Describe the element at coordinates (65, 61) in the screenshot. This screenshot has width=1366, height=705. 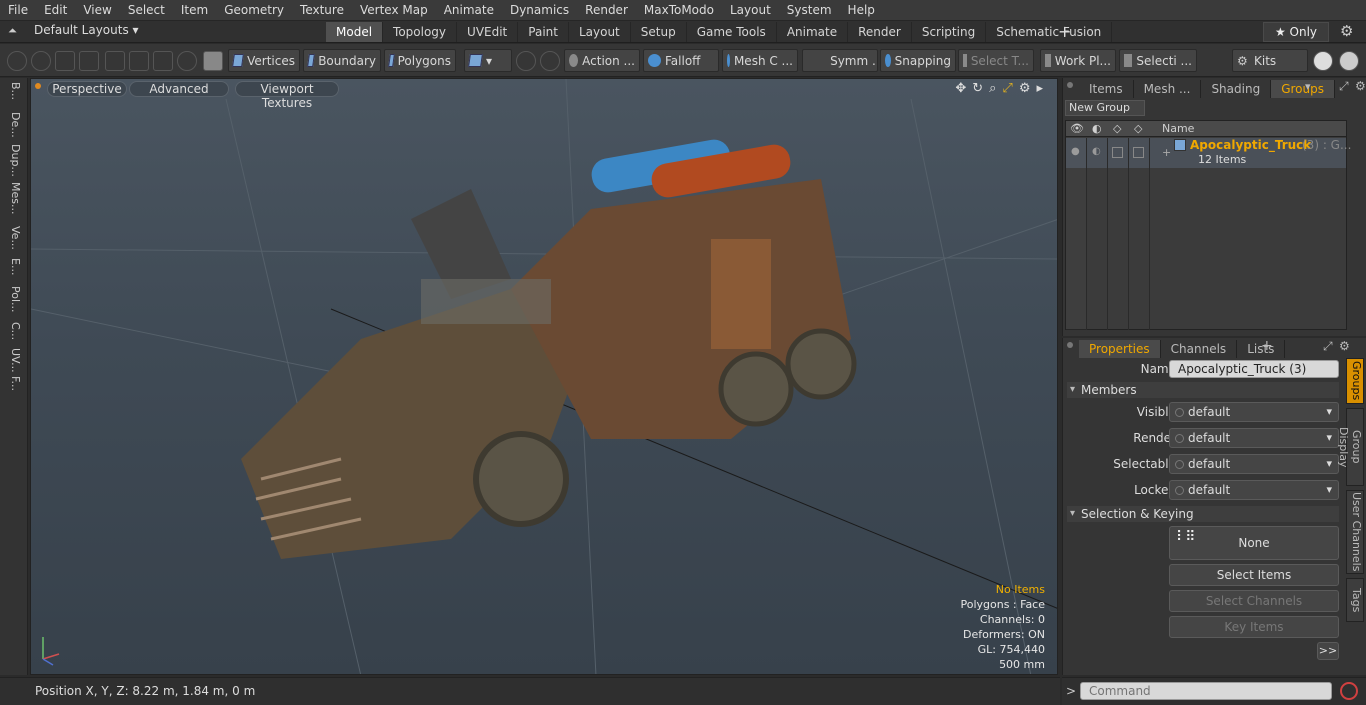
I see `pen-icon` at that location.